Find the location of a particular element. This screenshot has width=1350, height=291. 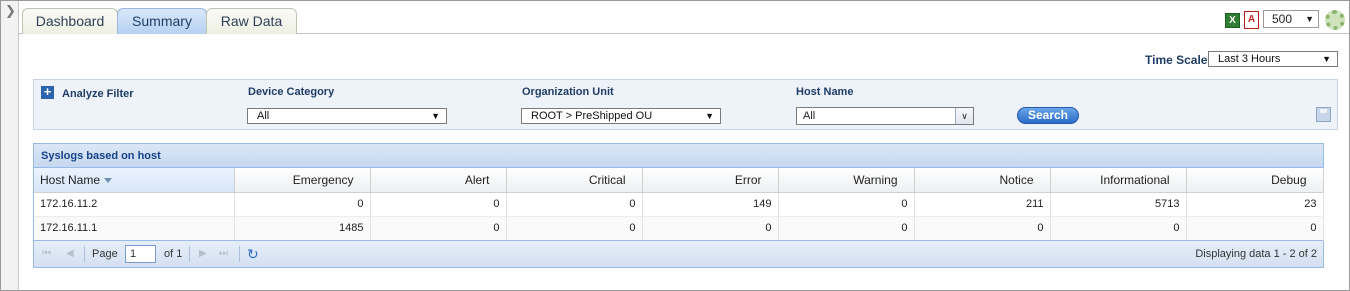

displaying-info: Displaying data 1 - 2 of 2 is located at coordinates (1256, 254).